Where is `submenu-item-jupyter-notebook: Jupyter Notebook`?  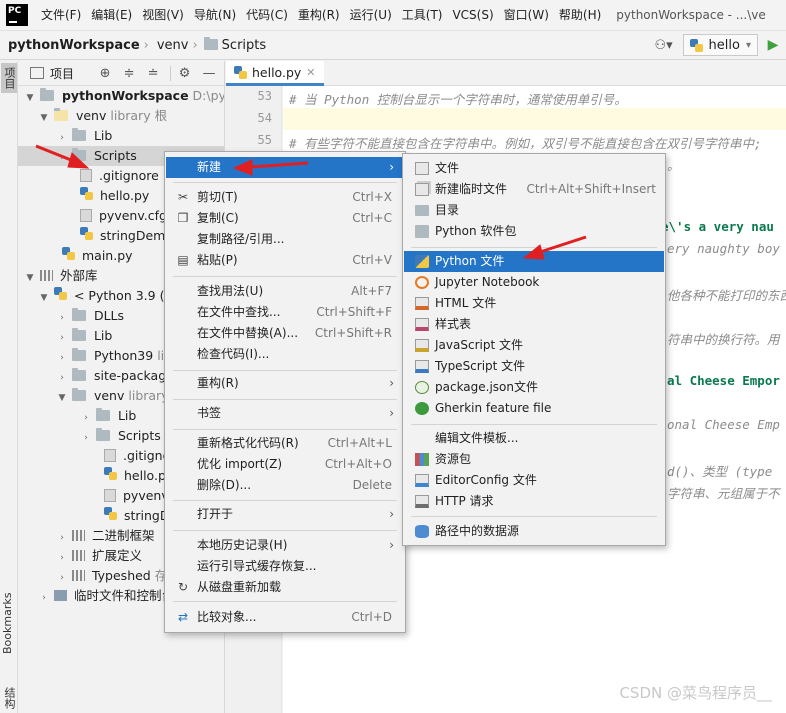
submenu-item-jupyter-notebook: Jupyter Notebook is located at coordinates (534, 282).